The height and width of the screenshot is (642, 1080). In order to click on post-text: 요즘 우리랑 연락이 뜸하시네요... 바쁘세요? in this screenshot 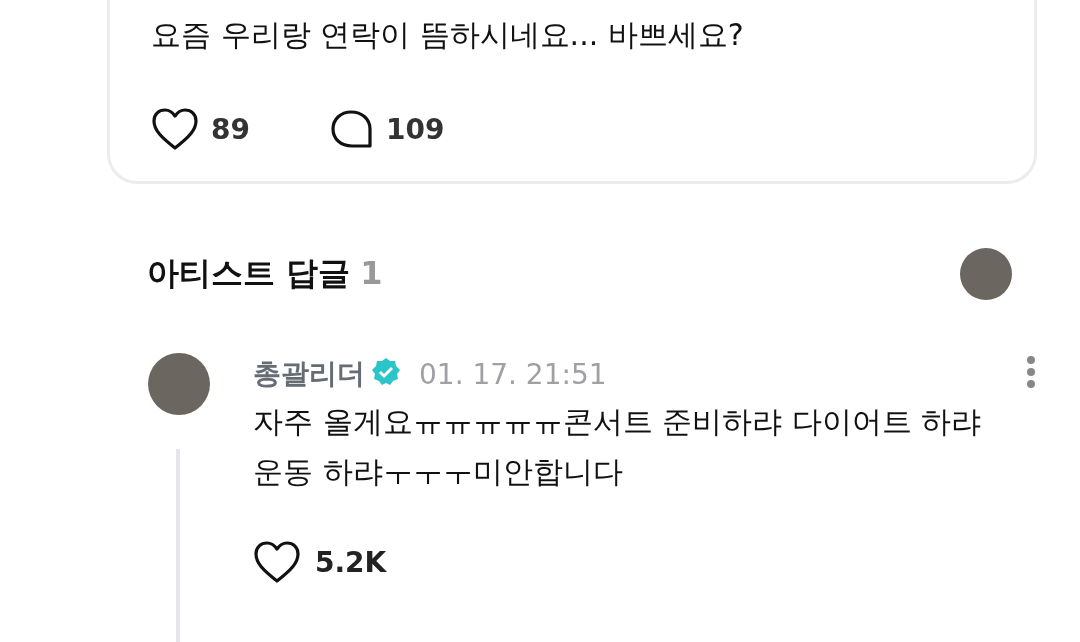, I will do `click(447, 35)`.